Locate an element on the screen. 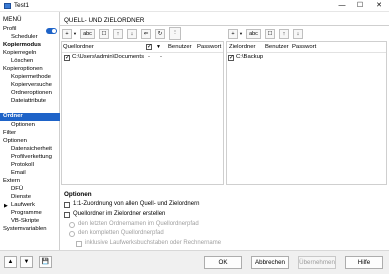 The height and width of the screenshot is (274, 389). tree-item-kopierregeln: Kopierregeln is located at coordinates (19, 54).